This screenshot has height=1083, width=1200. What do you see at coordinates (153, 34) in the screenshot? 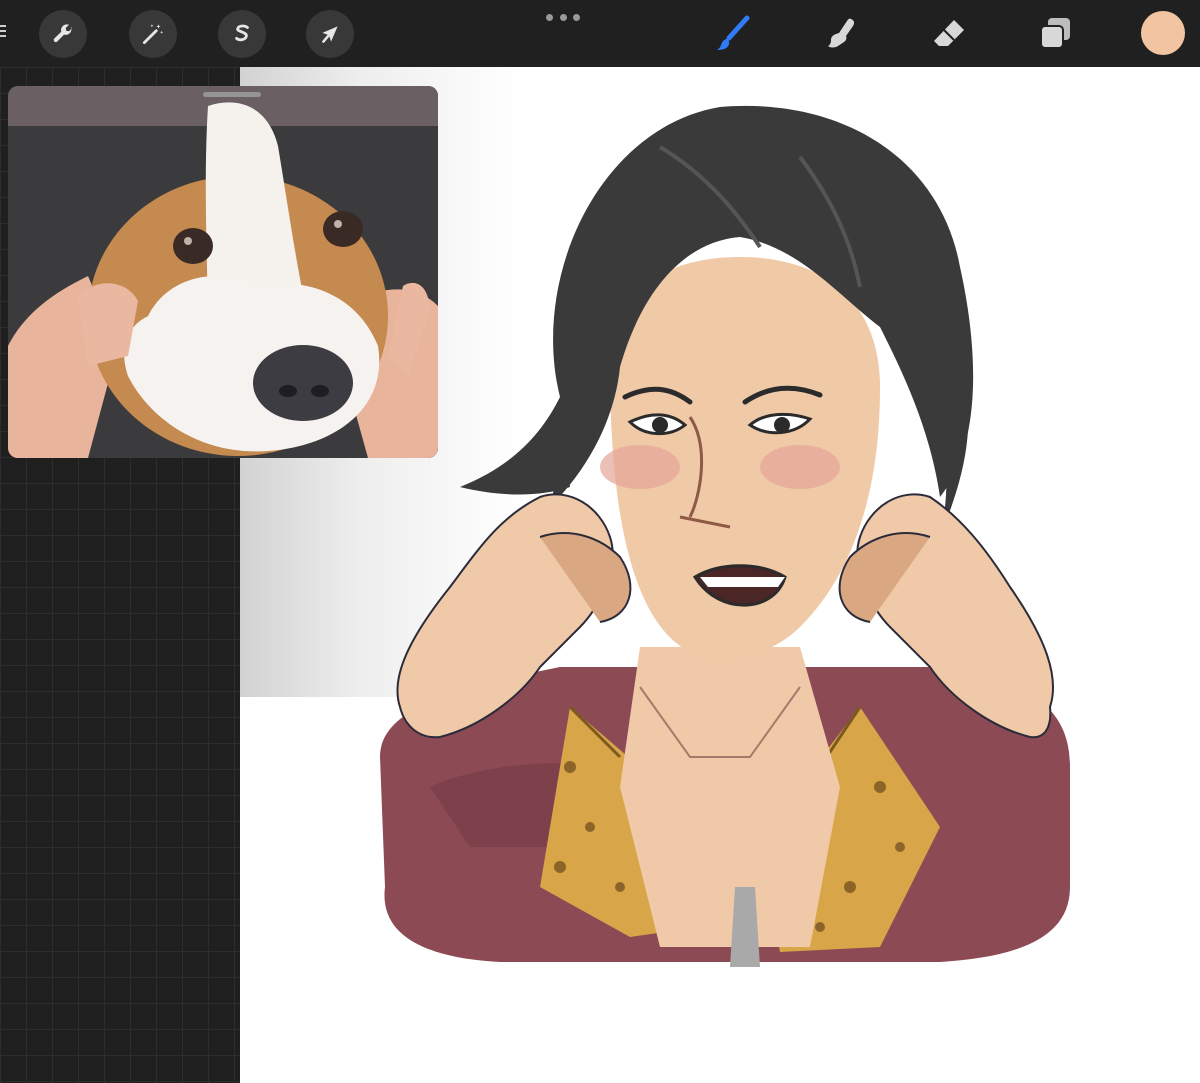
I see `magic-wand-icon` at bounding box center [153, 34].